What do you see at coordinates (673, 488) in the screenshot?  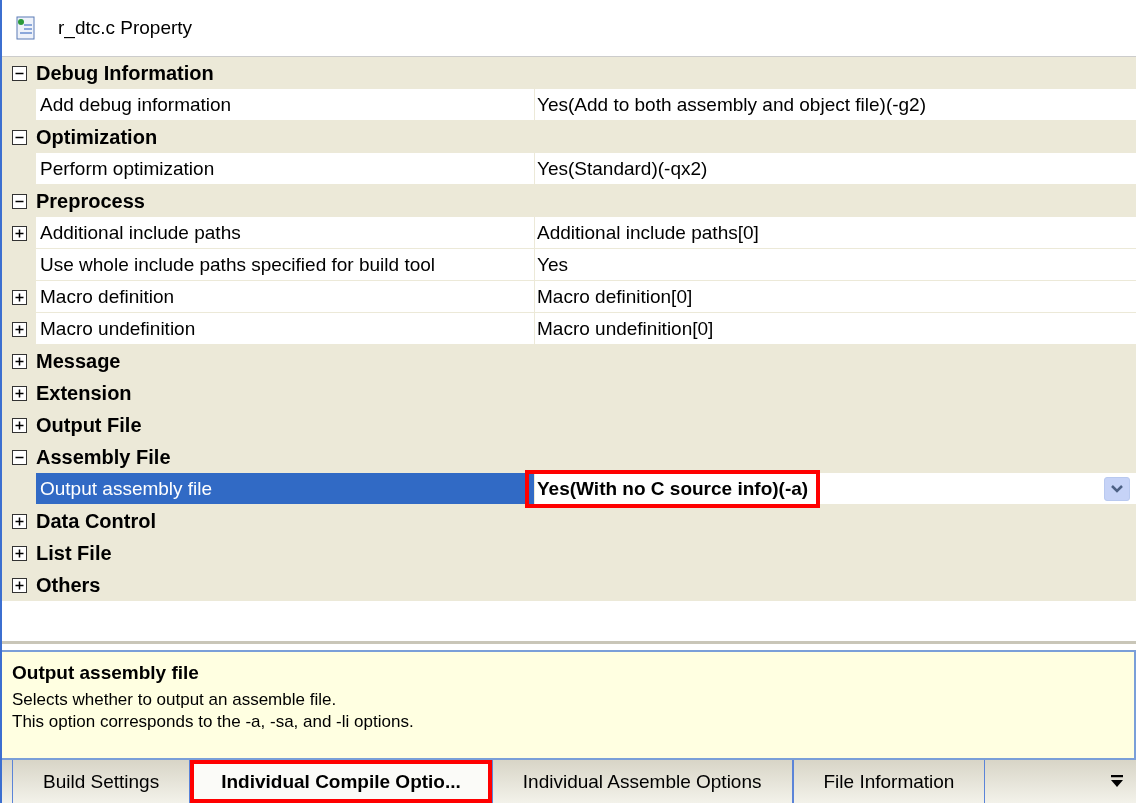 I see `property-value: Yes(With no C source info)(-a)` at bounding box center [673, 488].